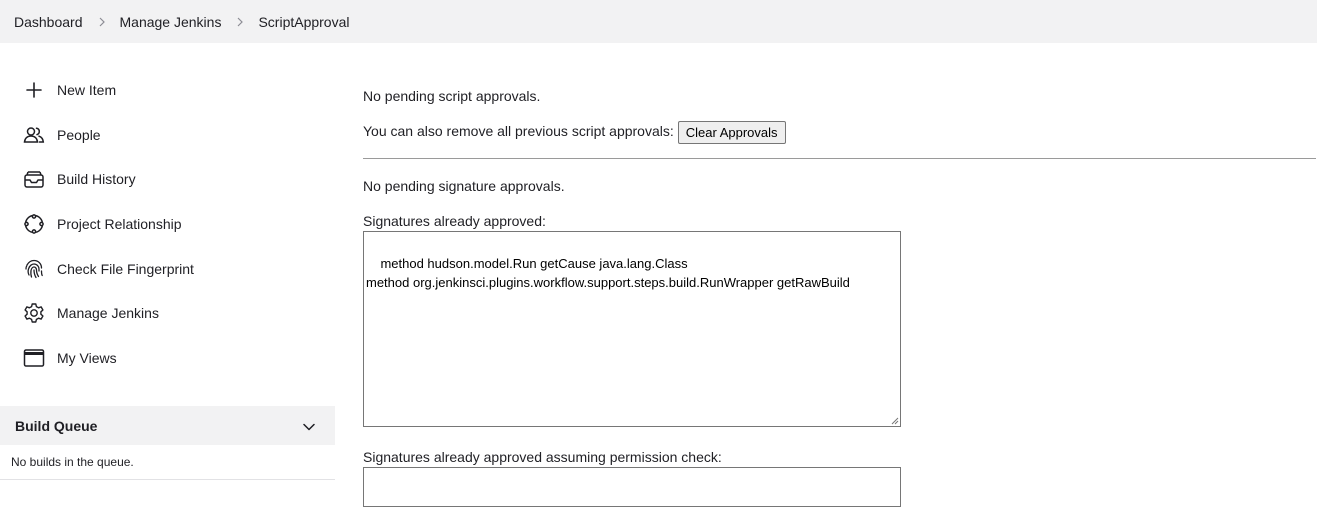 The height and width of the screenshot is (507, 1317). Describe the element at coordinates (167, 358) in the screenshot. I see `sidebar-item-my-views: My Views` at that location.